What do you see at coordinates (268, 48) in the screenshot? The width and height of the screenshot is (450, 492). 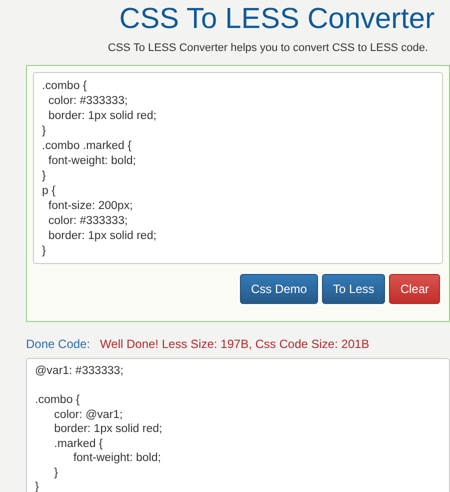 I see `page-subtitle: CSS To LESS Converter helps you to convert CSS to LESS code.` at bounding box center [268, 48].